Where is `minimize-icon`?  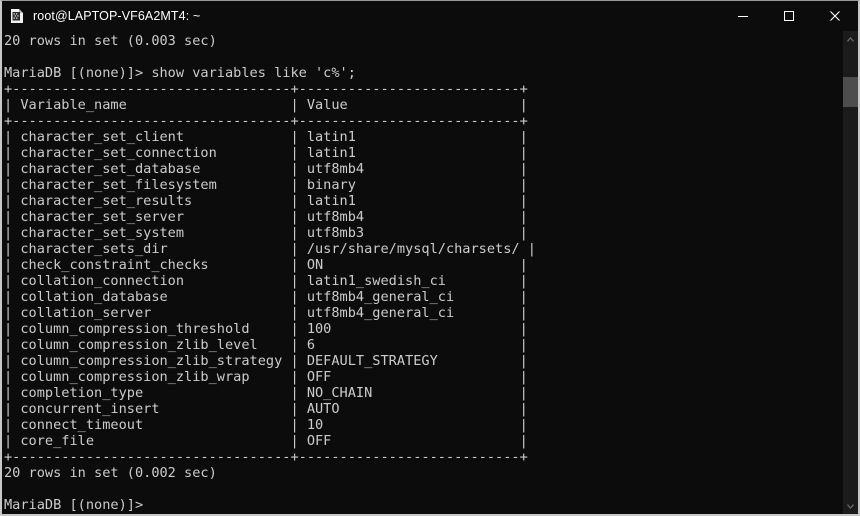 minimize-icon is located at coordinates (743, 16).